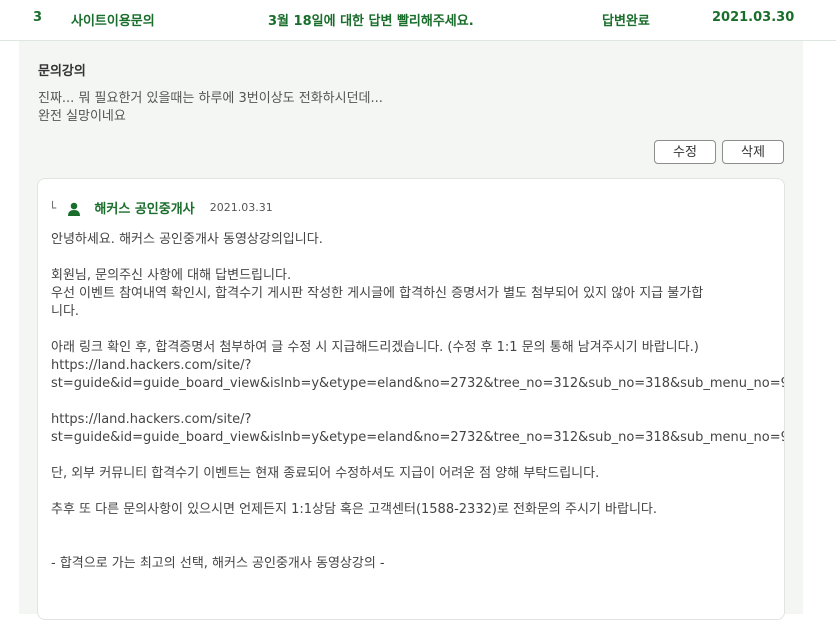 This screenshot has width=836, height=620. I want to click on row-category: 사이트이용문의, so click(113, 21).